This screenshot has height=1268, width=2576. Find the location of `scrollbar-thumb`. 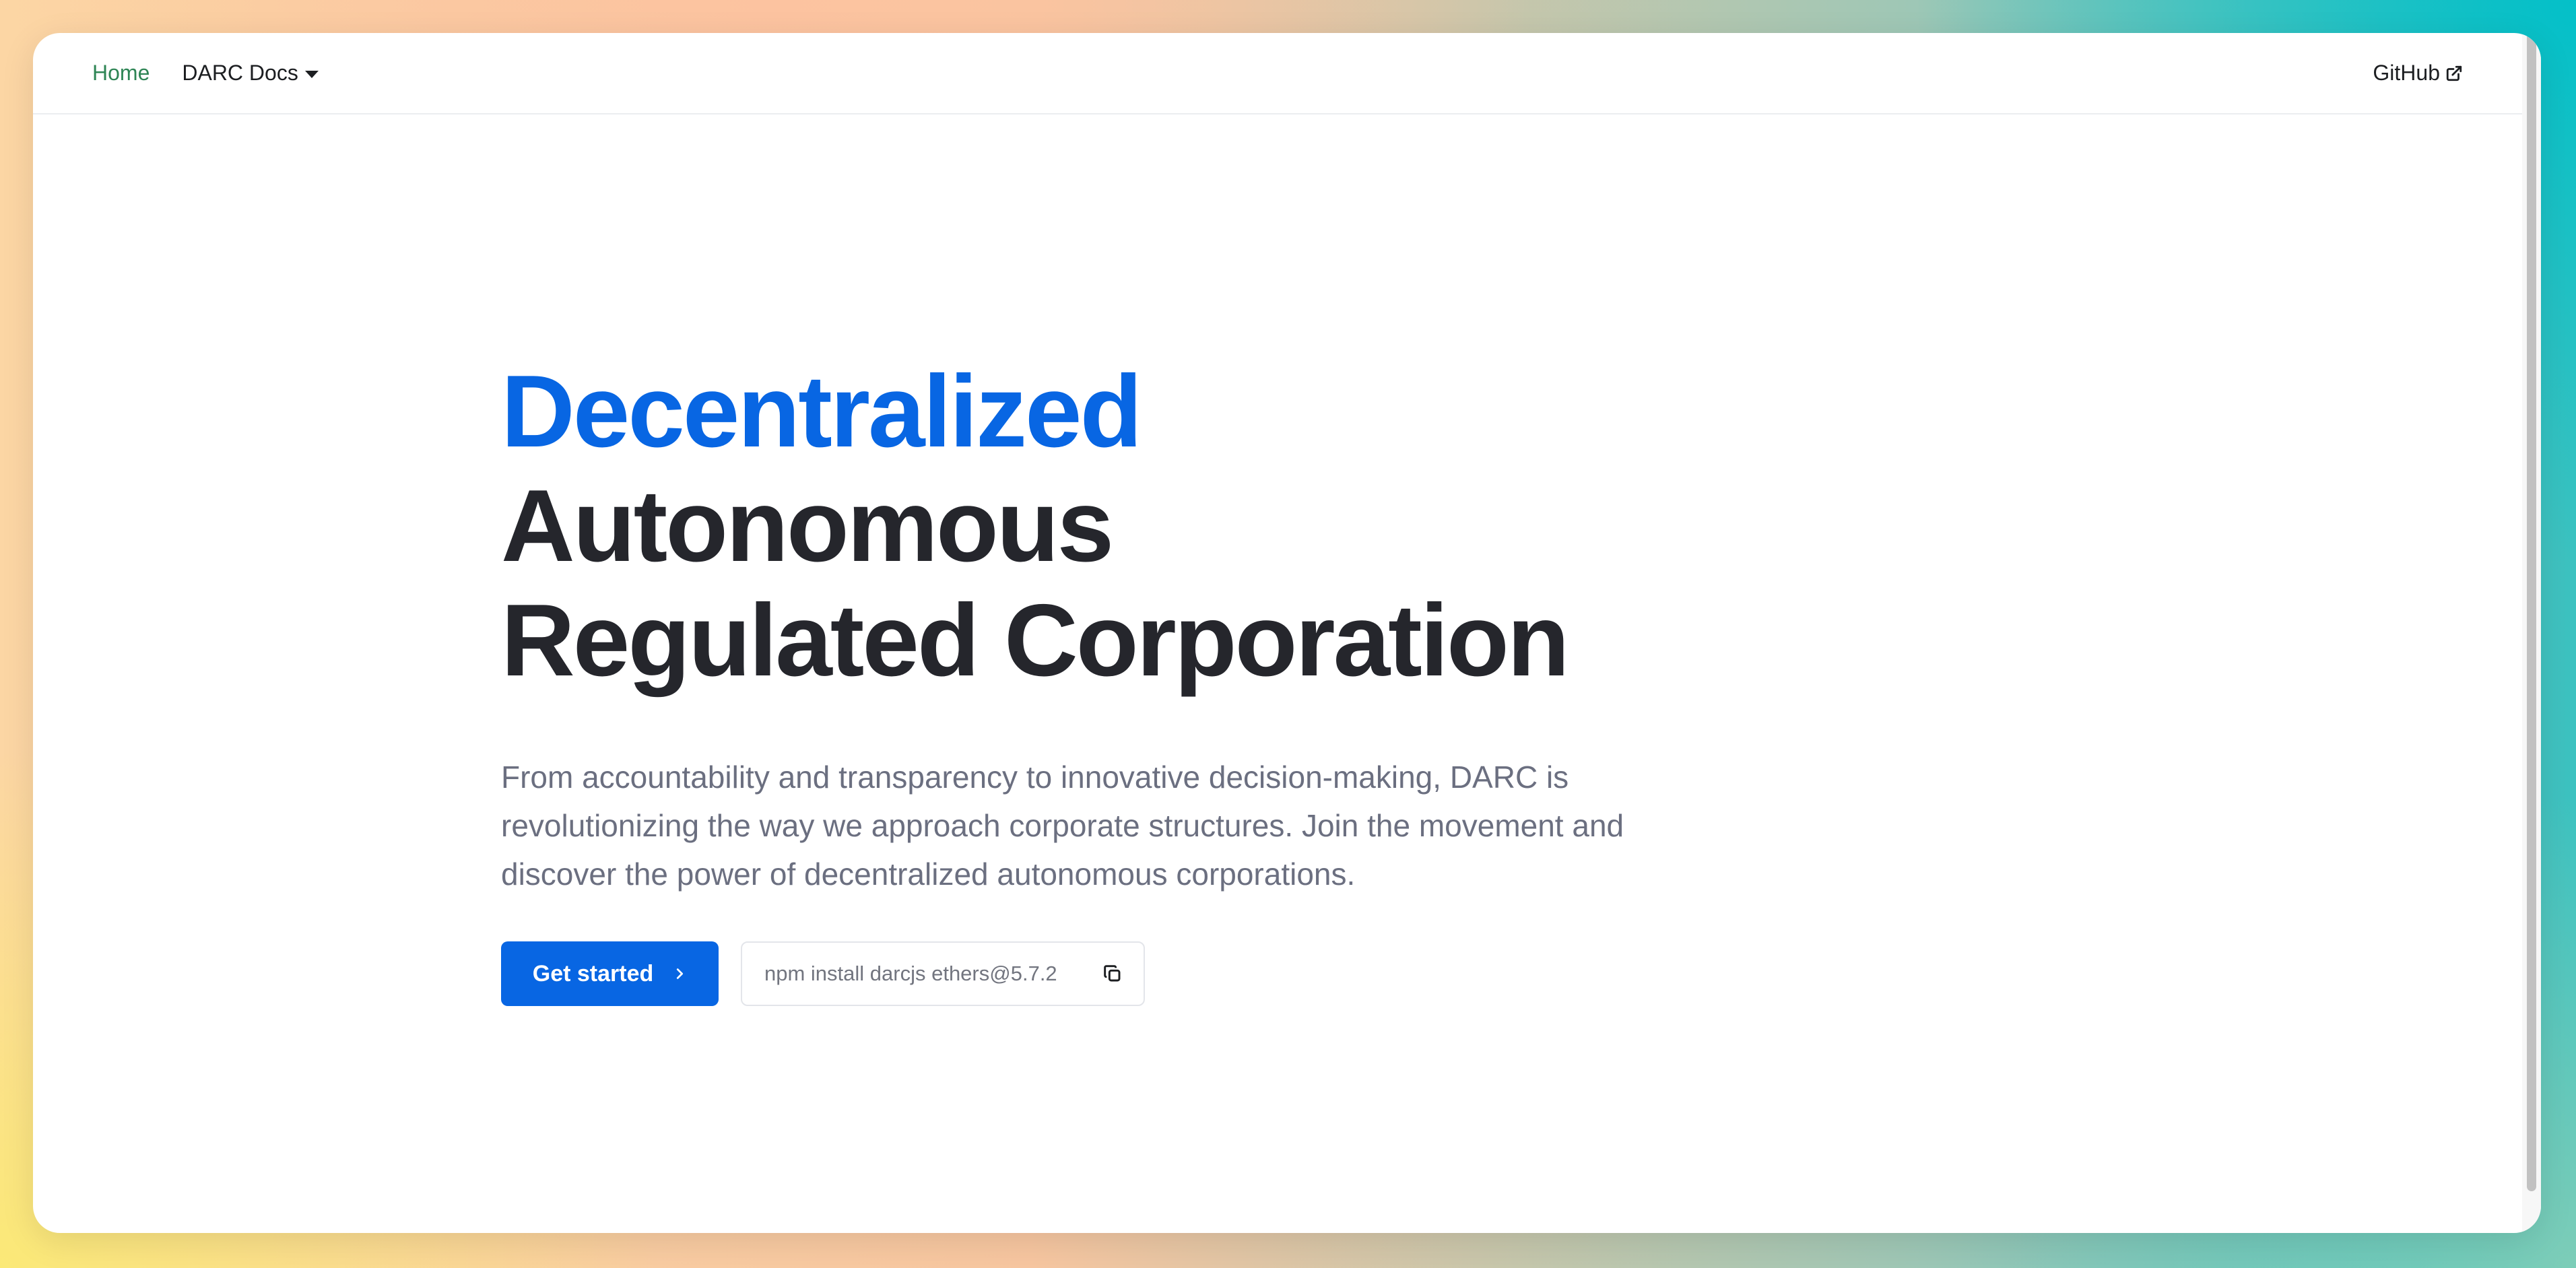

scrollbar-thumb is located at coordinates (2531, 612).